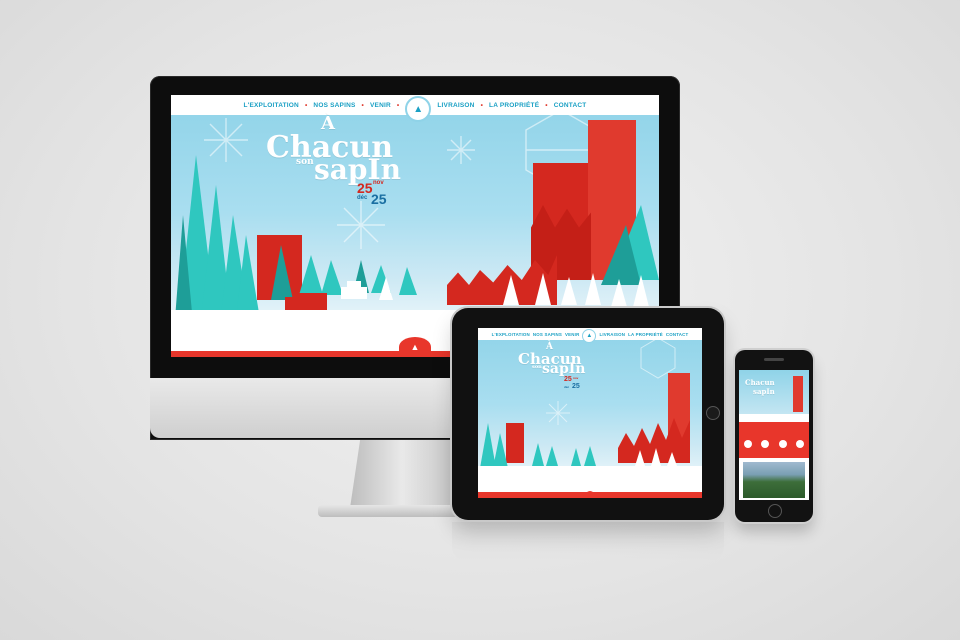 The width and height of the screenshot is (960, 640). What do you see at coordinates (774, 480) in the screenshot?
I see `landscape-photo` at bounding box center [774, 480].